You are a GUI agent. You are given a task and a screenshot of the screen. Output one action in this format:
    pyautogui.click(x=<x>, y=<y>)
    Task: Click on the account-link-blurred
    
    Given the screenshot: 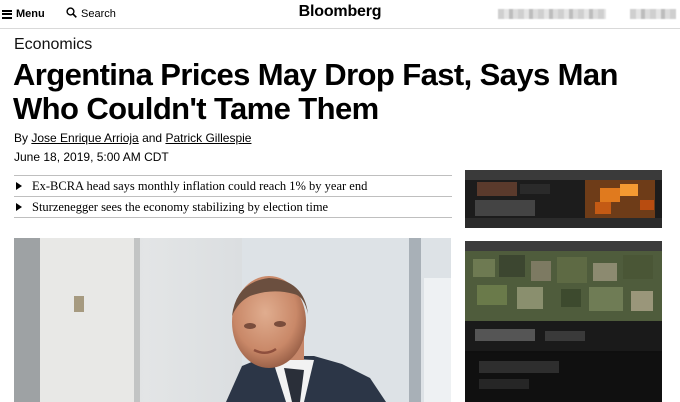 What is the action you would take?
    pyautogui.click(x=552, y=14)
    